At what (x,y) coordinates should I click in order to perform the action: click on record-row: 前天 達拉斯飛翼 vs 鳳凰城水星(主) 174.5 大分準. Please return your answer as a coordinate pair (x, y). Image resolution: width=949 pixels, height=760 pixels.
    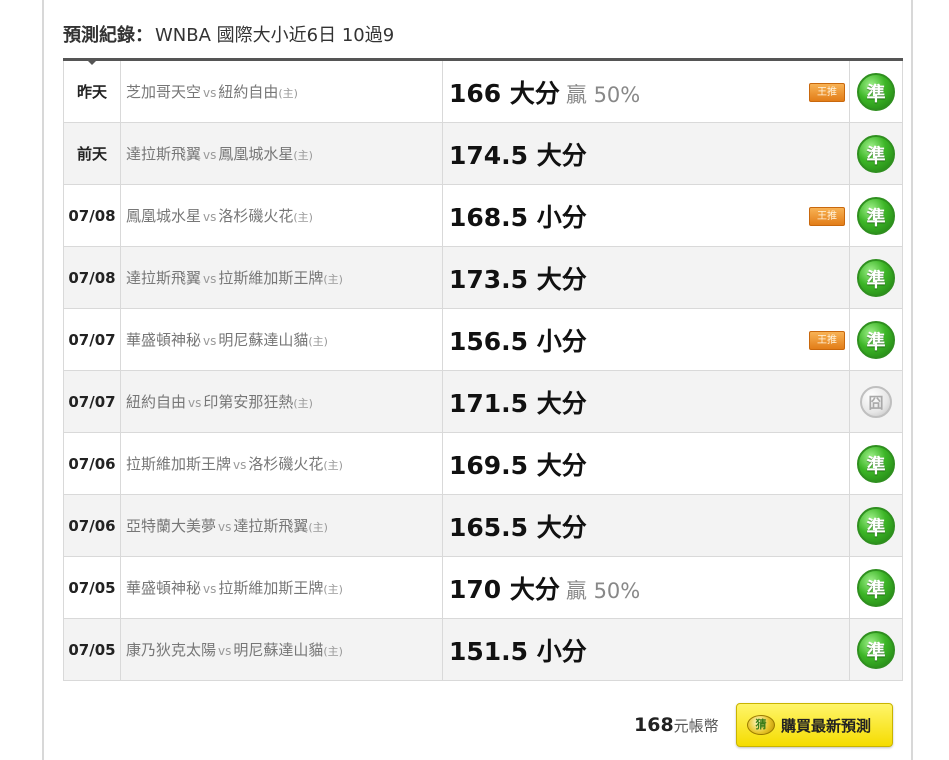
    Looking at the image, I should click on (483, 153).